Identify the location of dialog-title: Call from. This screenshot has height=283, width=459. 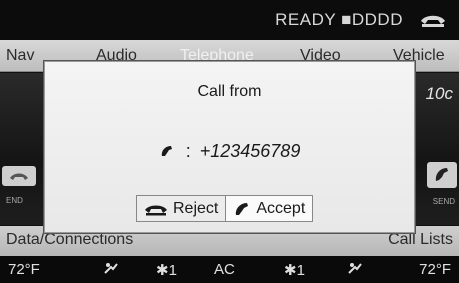
(229, 91).